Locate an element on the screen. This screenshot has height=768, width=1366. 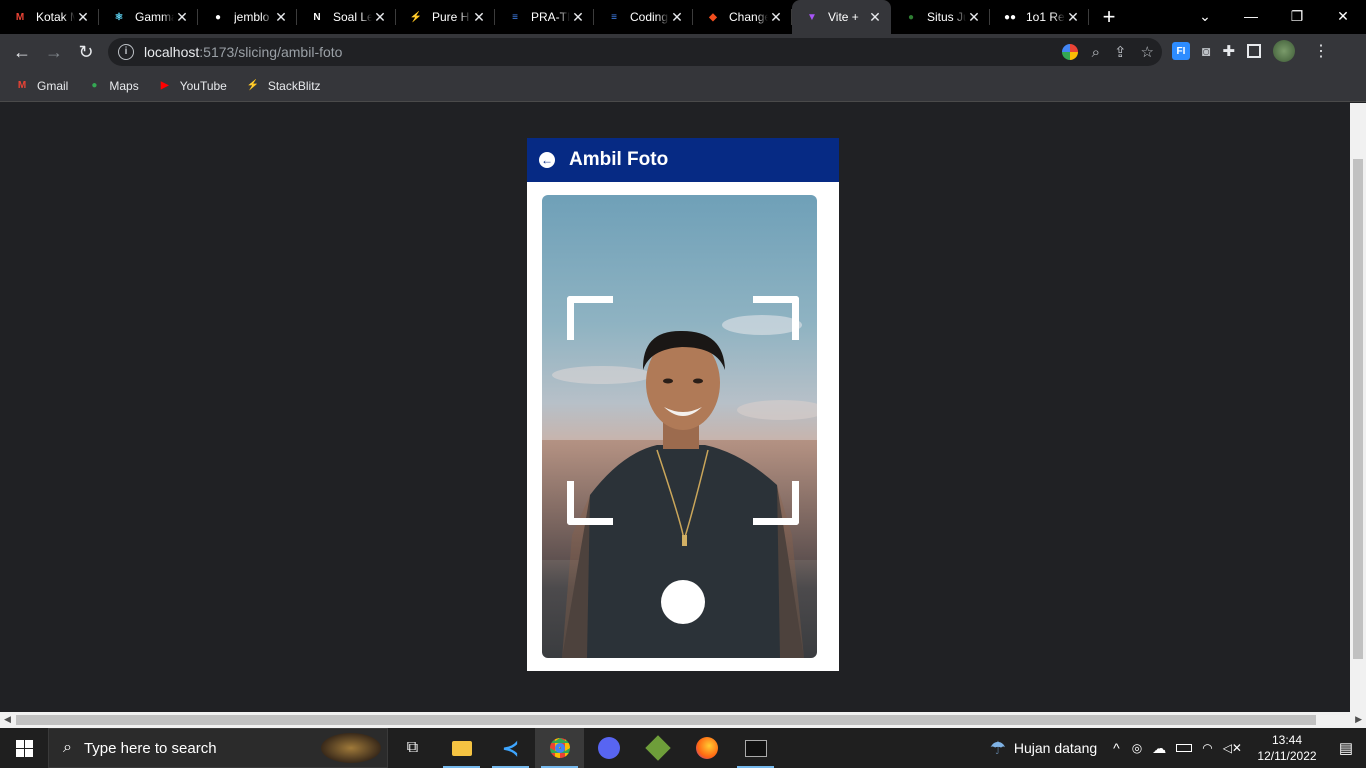
side-panel-icon is located at coordinates (1254, 51).